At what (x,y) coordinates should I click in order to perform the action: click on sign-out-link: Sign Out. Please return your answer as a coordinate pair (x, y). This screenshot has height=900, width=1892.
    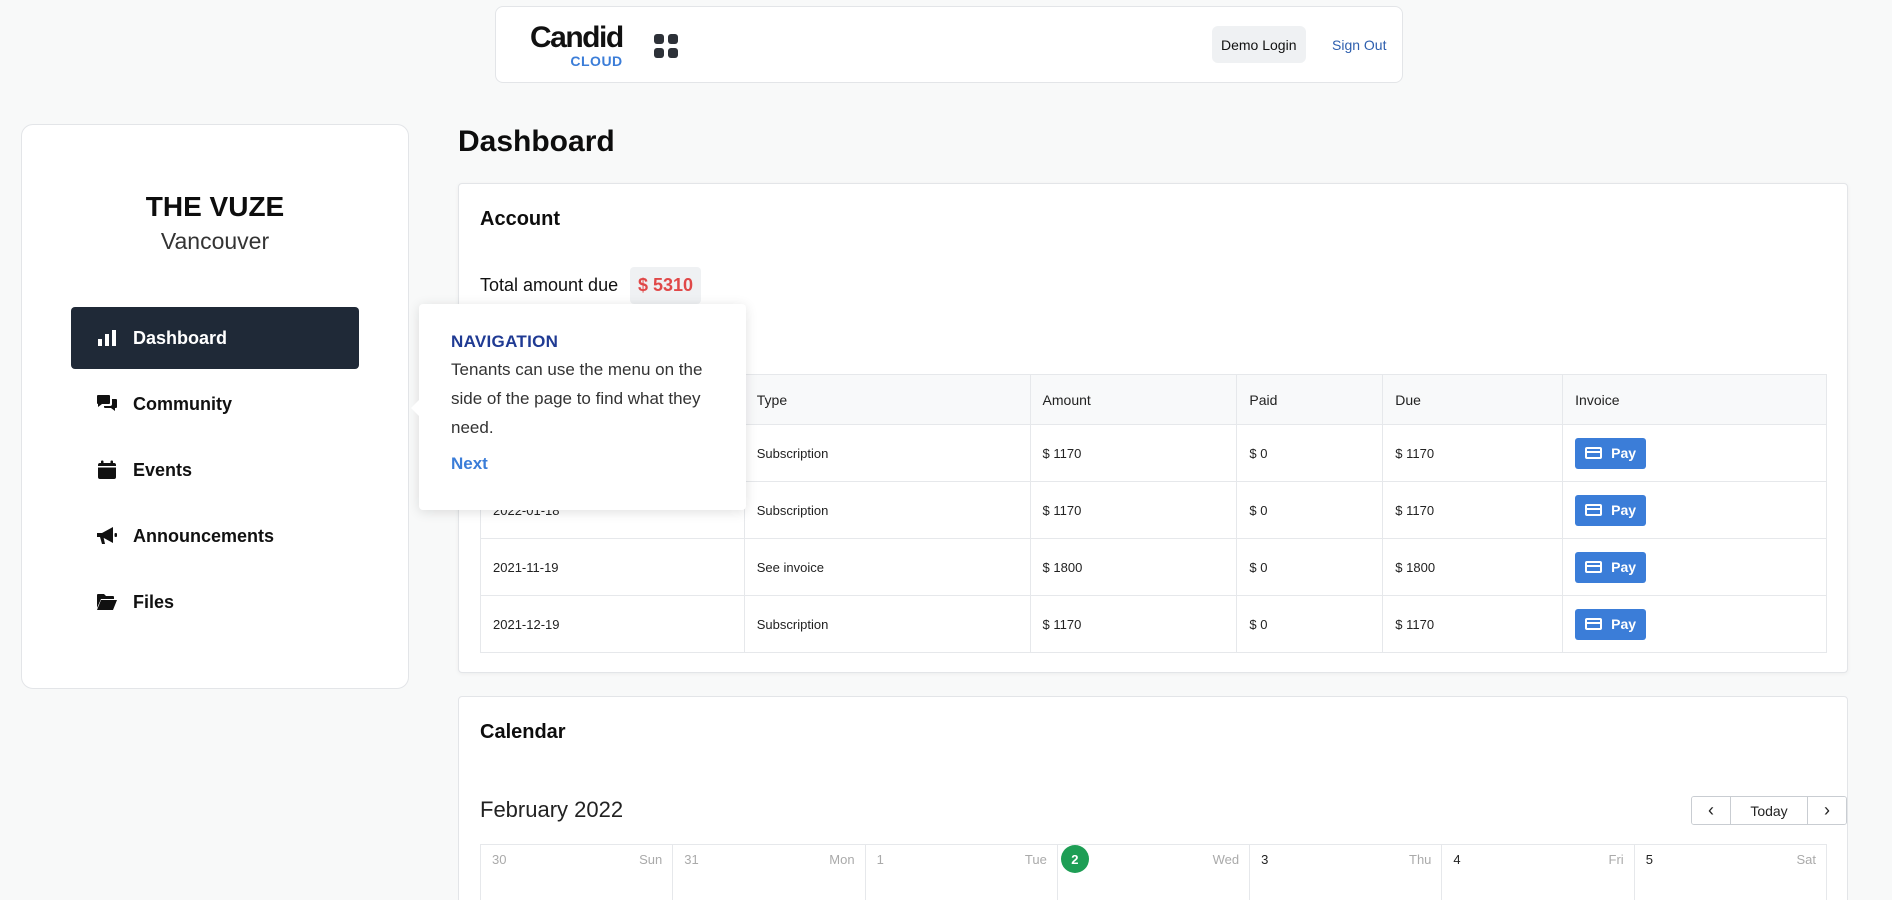
    Looking at the image, I should click on (1359, 44).